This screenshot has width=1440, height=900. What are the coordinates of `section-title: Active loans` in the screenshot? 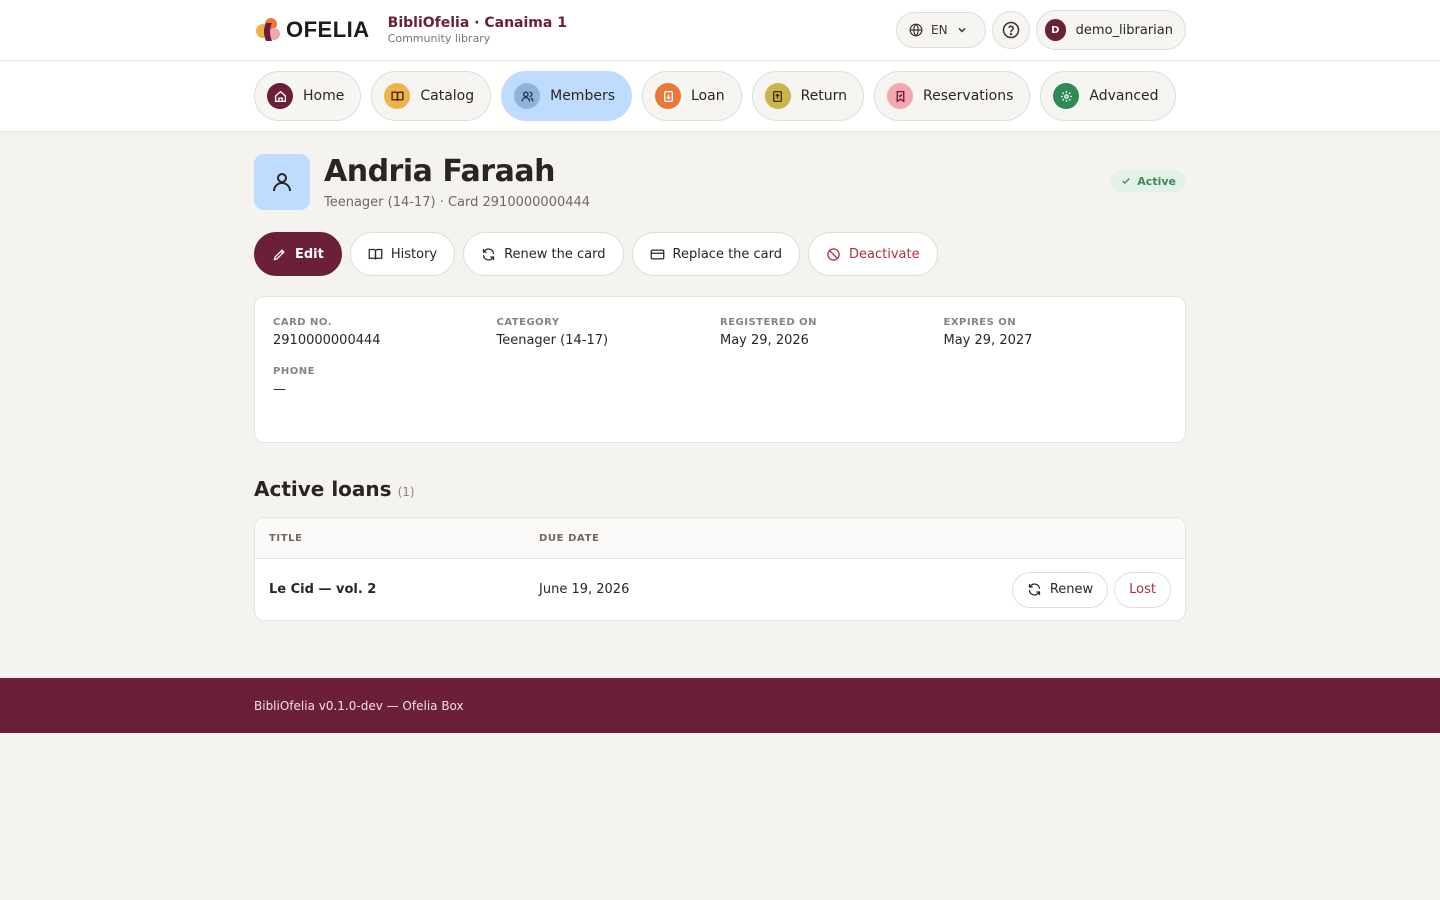 It's located at (323, 489).